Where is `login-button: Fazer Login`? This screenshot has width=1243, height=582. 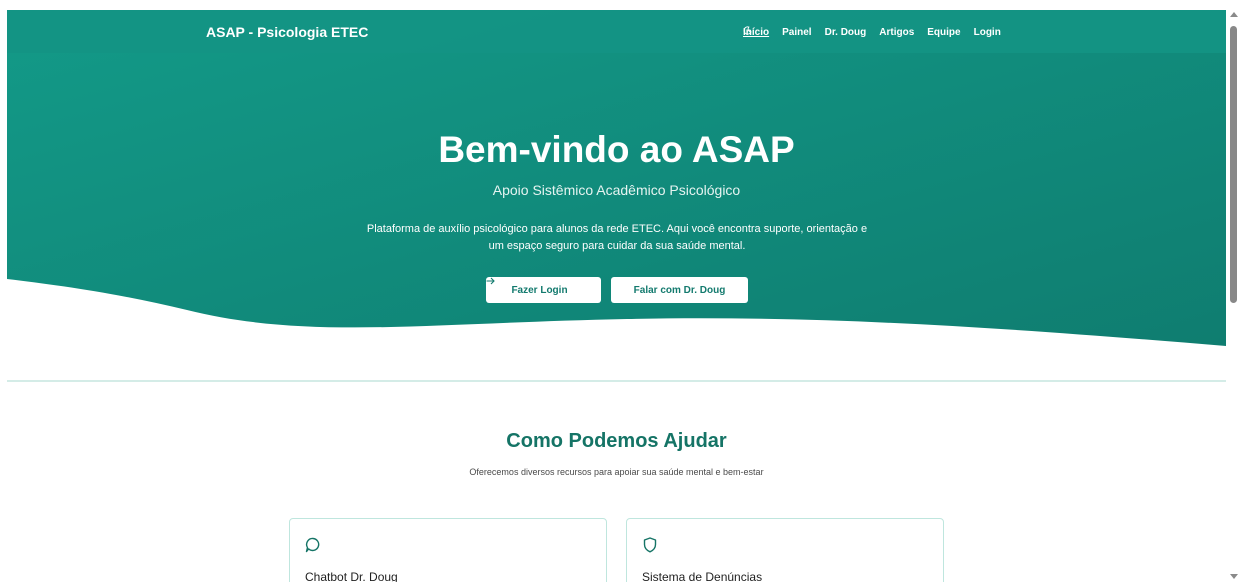 login-button: Fazer Login is located at coordinates (543, 290).